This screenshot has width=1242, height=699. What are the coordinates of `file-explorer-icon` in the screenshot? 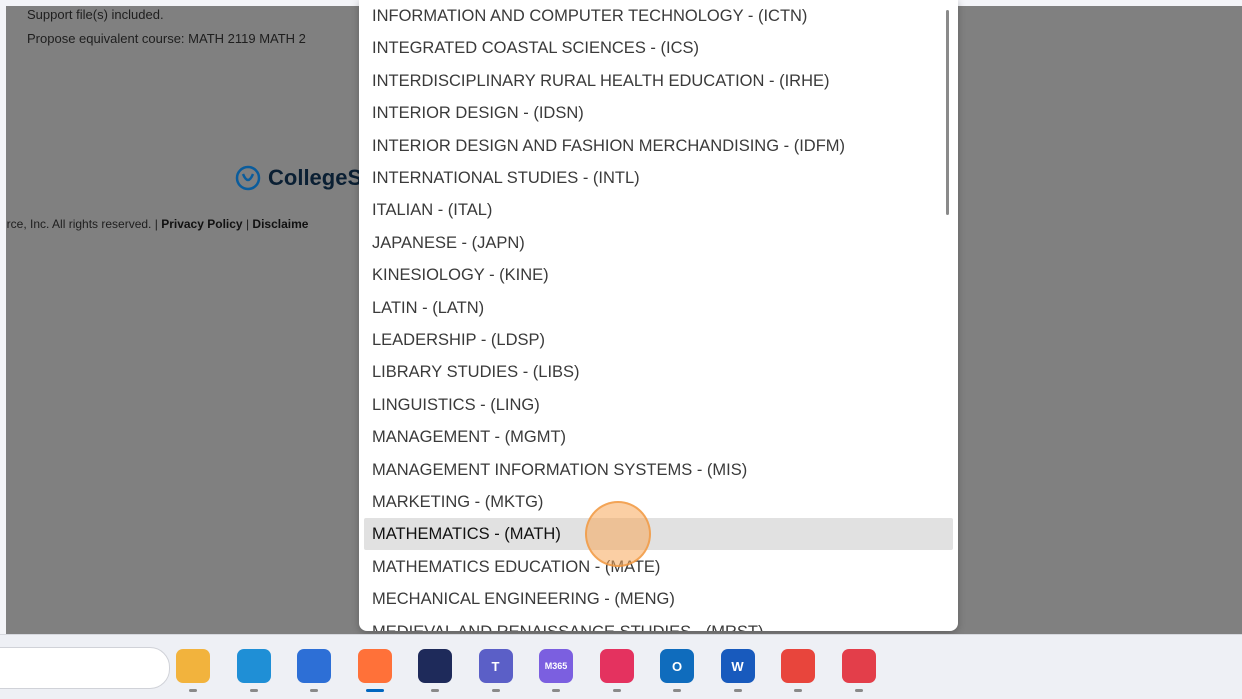 It's located at (193, 666).